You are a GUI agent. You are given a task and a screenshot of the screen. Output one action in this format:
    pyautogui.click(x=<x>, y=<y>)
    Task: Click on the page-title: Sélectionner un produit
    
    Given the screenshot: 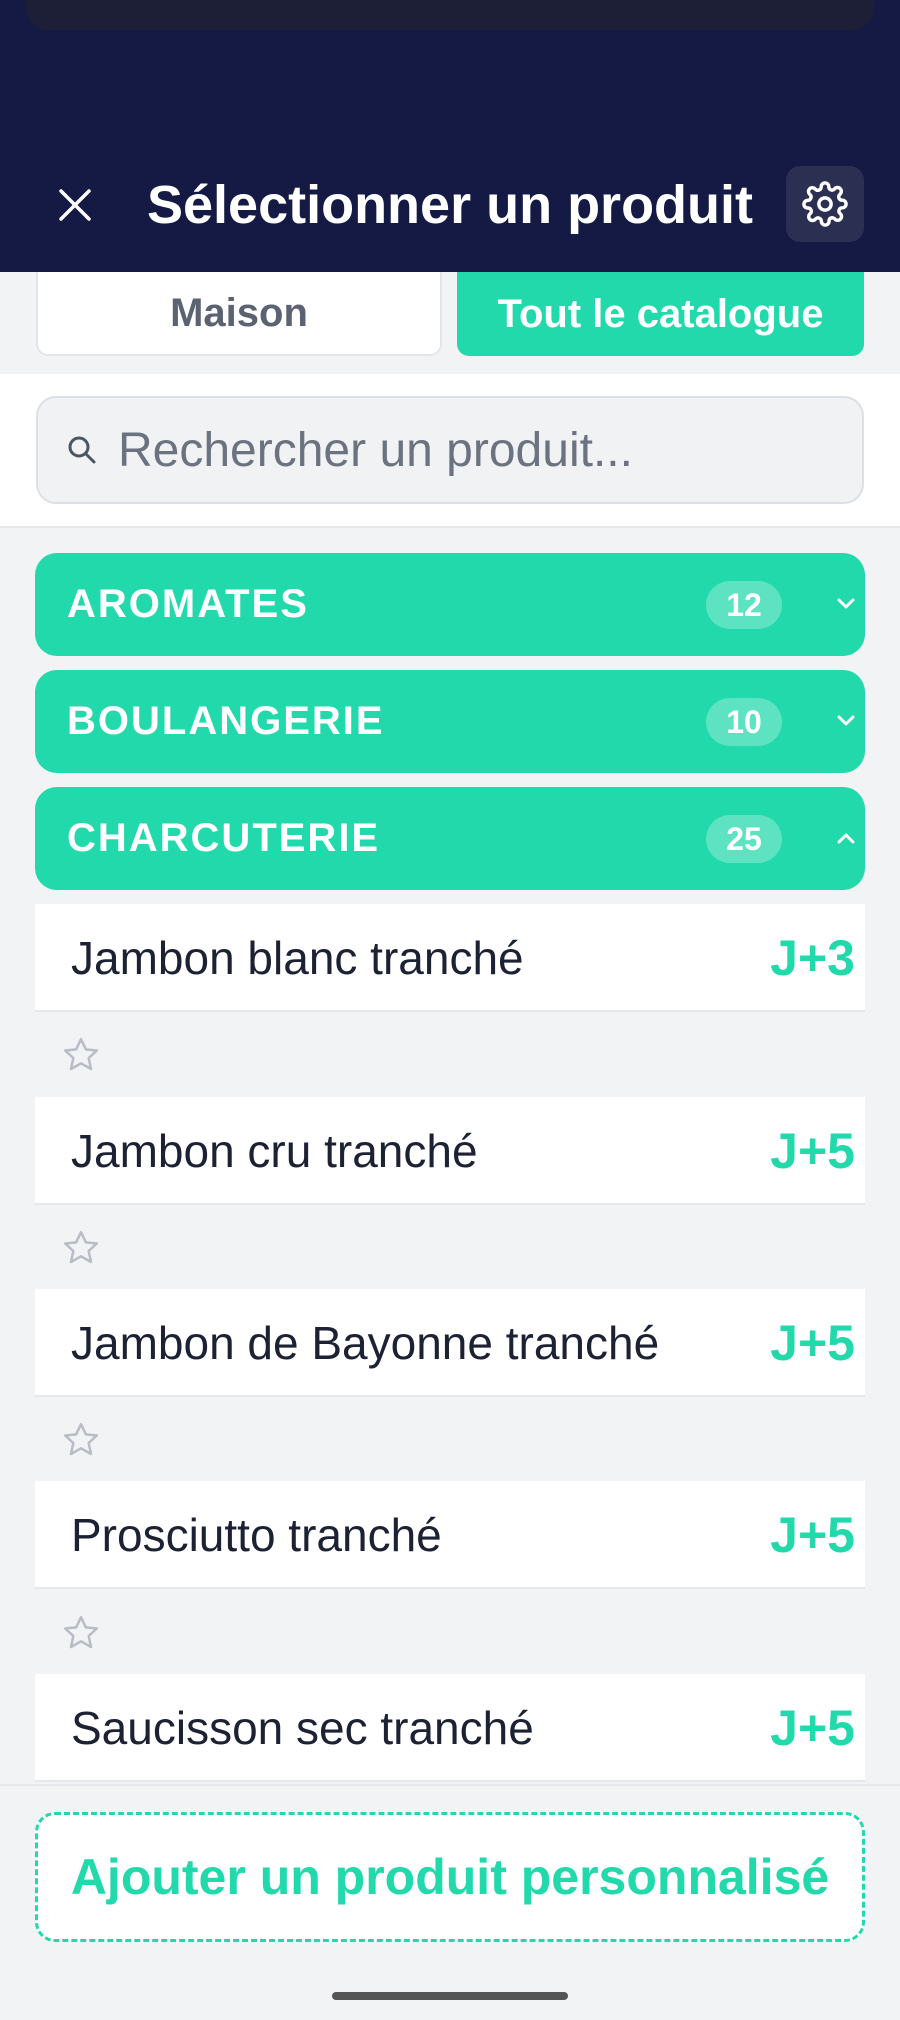 What is the action you would take?
    pyautogui.click(x=450, y=205)
    